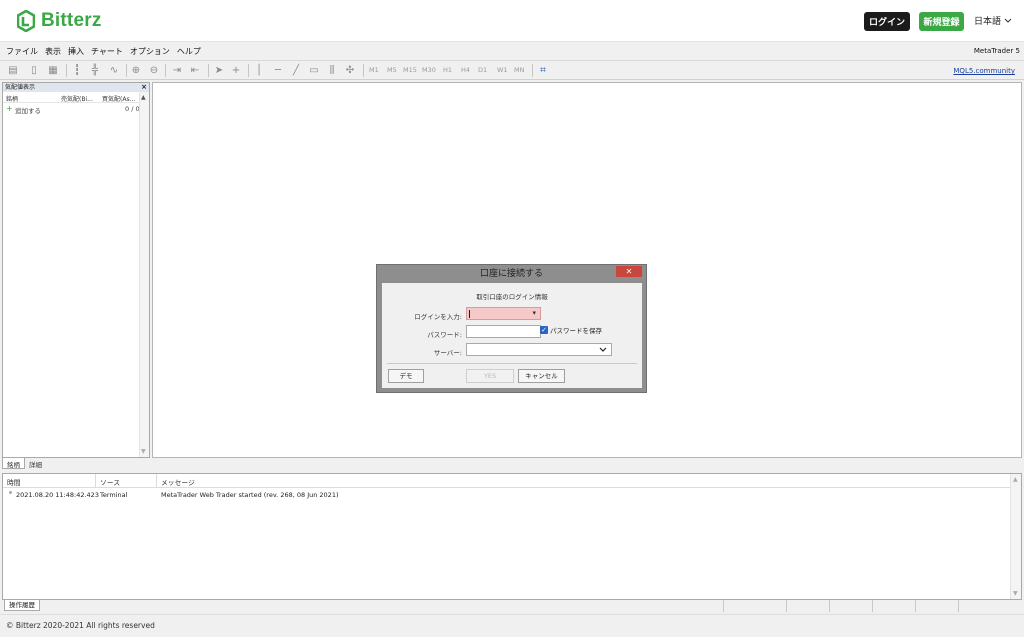 This screenshot has width=1024, height=637. What do you see at coordinates (490, 376) in the screenshot?
I see `yes-button: YES` at bounding box center [490, 376].